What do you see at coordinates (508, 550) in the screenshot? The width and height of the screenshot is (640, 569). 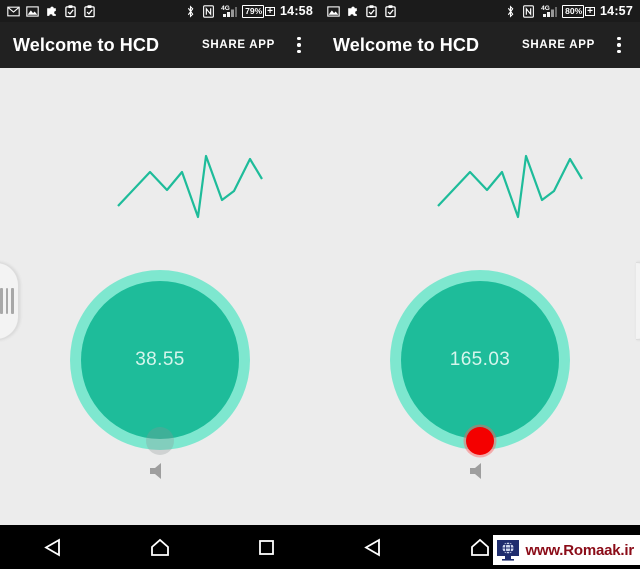 I see `globe-monitor-icon` at bounding box center [508, 550].